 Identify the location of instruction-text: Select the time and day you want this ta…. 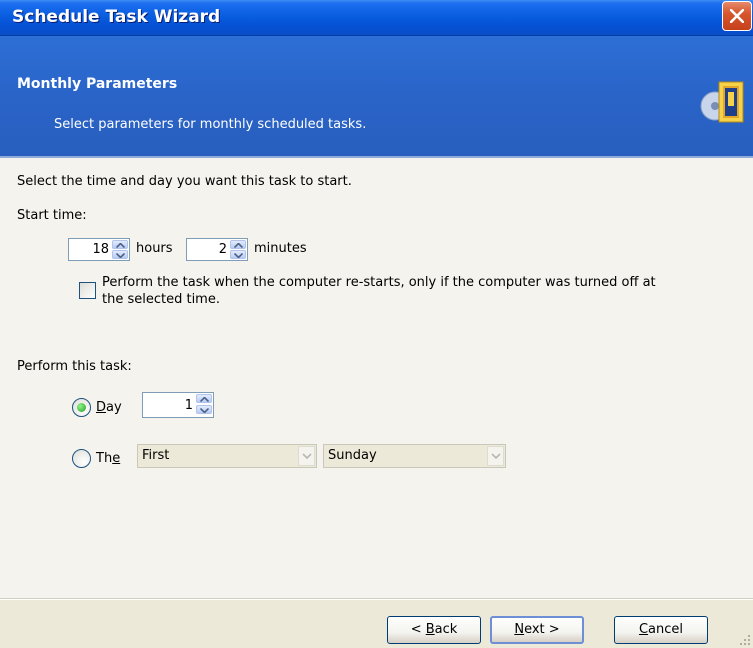
(184, 181).